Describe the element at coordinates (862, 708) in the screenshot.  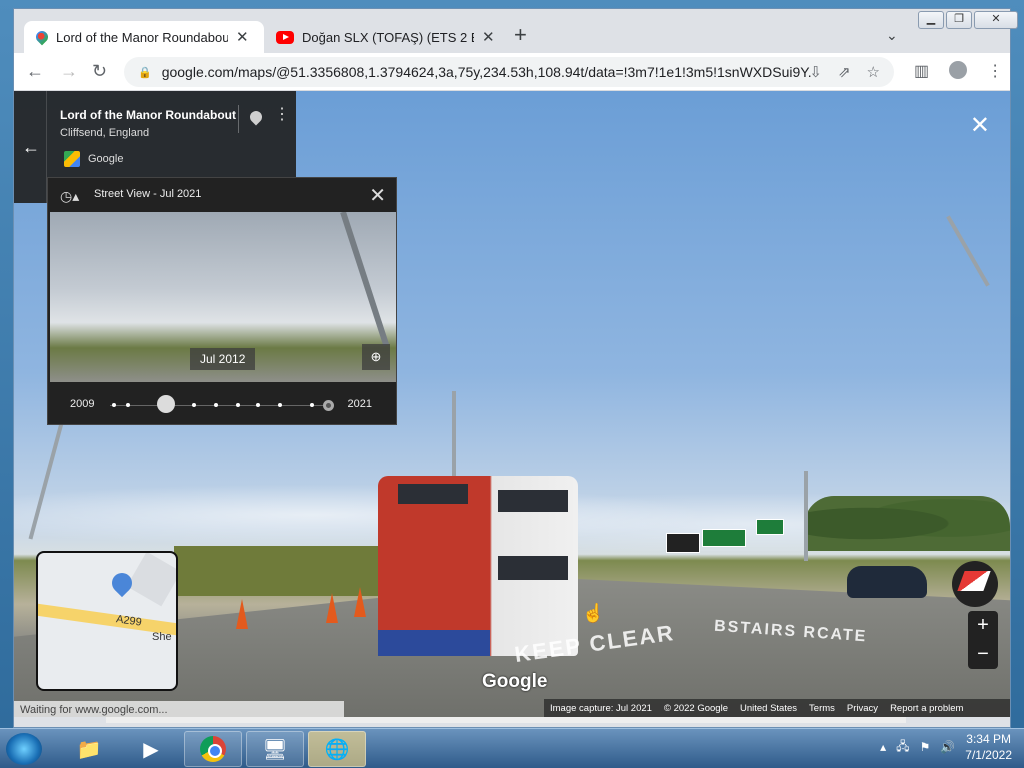
I see `privacy-link: Privacy` at that location.